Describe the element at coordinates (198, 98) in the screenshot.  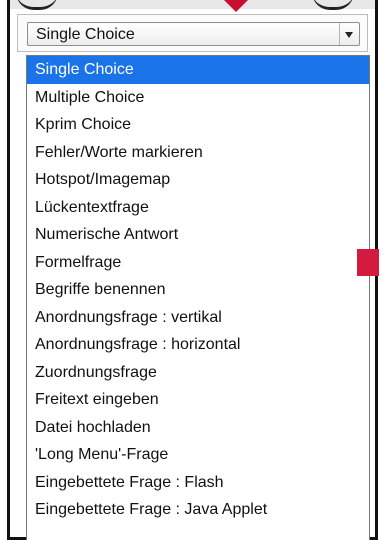
I see `dropdown-option: Multiple Choice` at that location.